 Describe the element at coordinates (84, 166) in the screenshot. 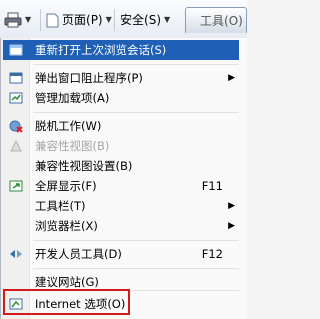

I see `menu-item-label: 兼容性视图设置(B)` at that location.